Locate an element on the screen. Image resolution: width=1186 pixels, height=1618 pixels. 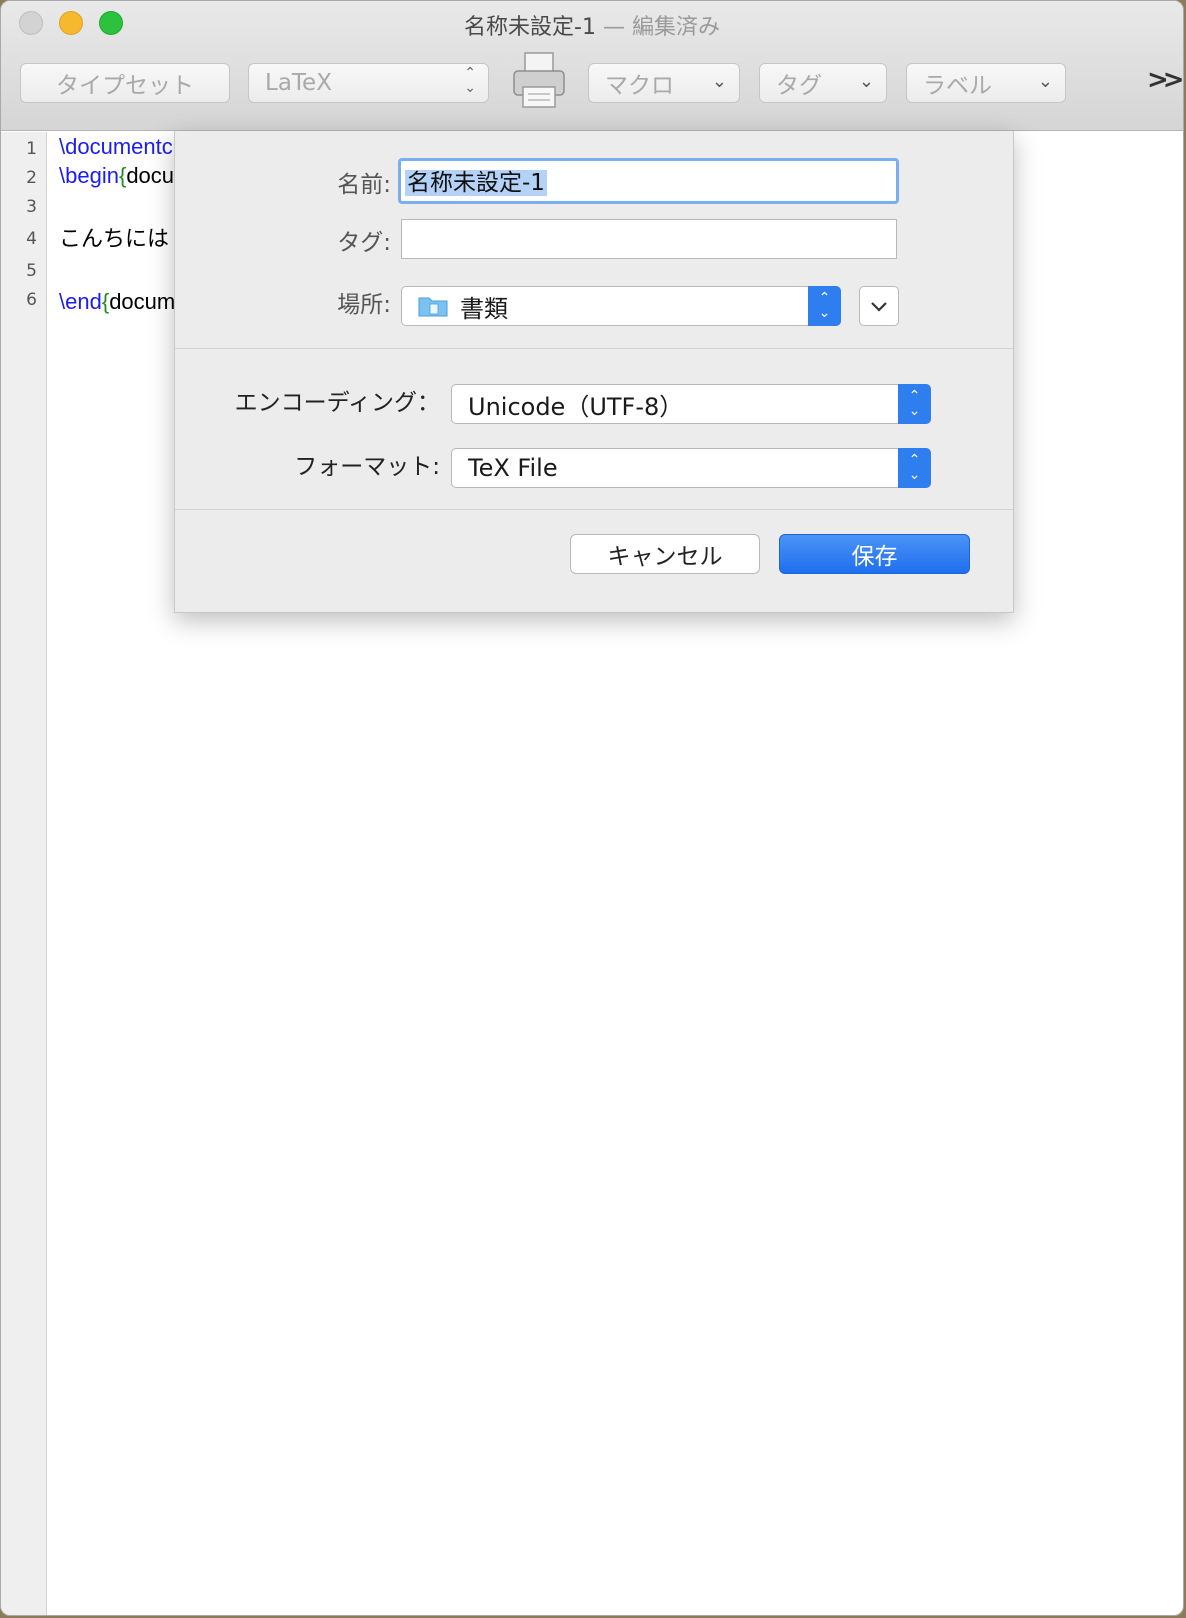
cancel-button-label: キャンセル is located at coordinates (665, 557).